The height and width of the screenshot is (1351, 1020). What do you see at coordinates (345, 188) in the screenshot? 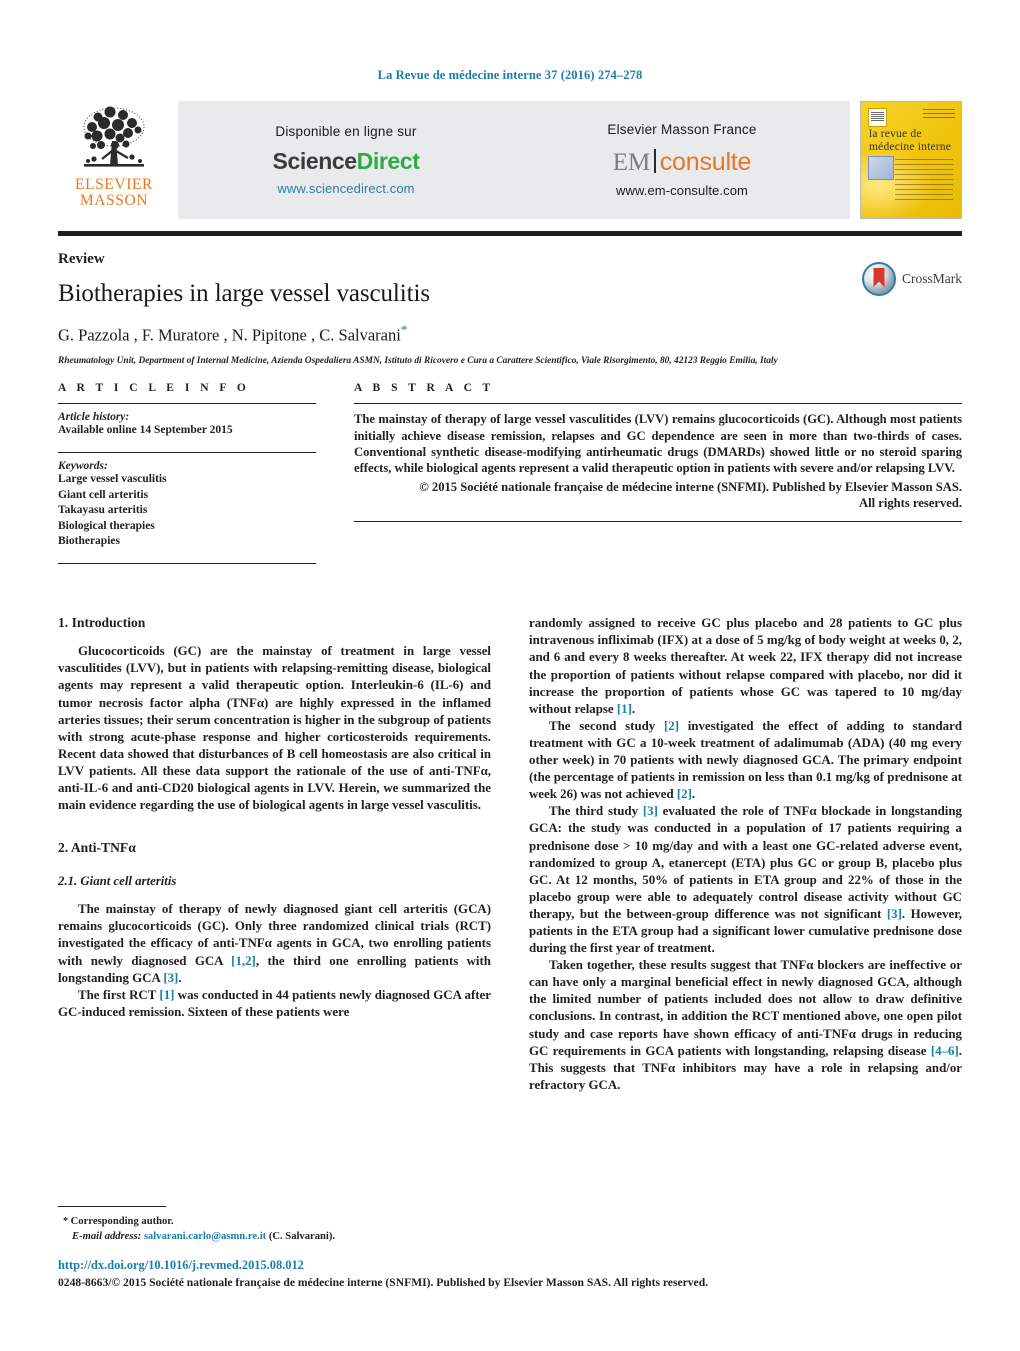
I see `sciencedirect-url: www.sciencedirect.com` at bounding box center [345, 188].